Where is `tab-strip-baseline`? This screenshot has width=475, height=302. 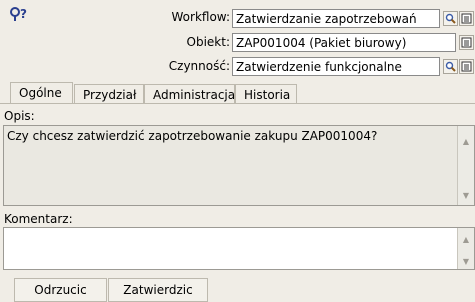 tab-strip-baseline is located at coordinates (237, 103).